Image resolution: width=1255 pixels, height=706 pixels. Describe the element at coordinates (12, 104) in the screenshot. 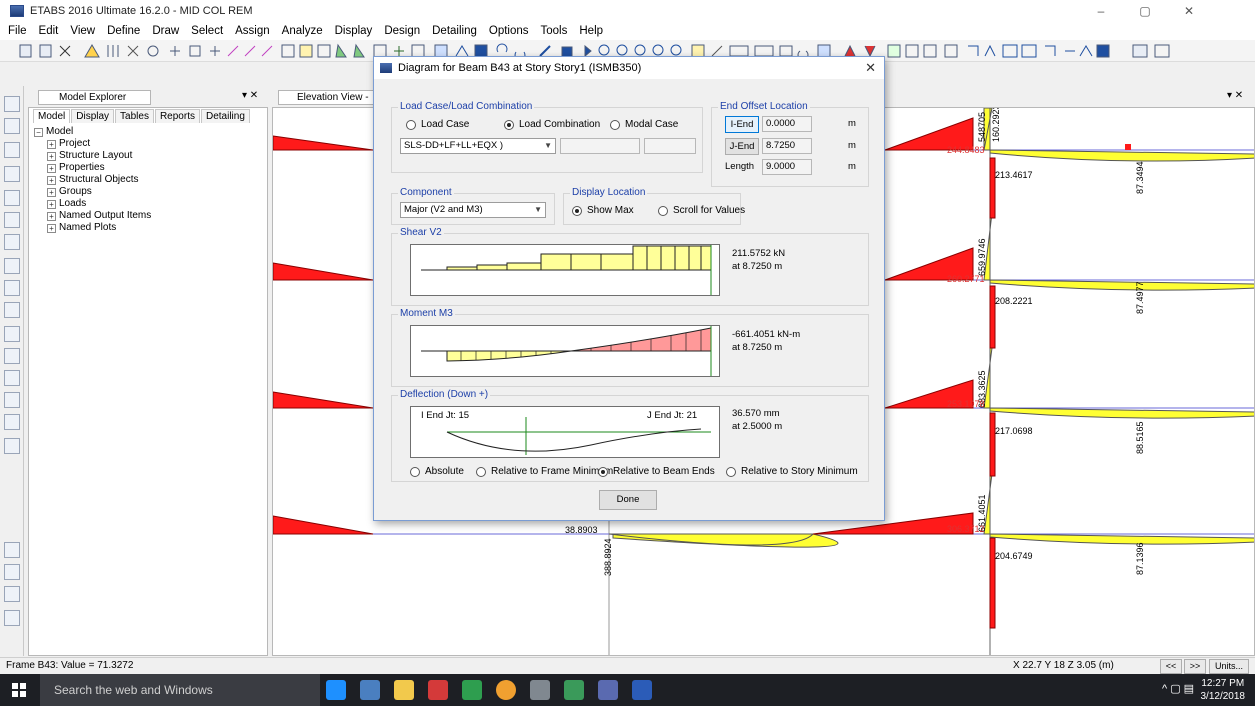

I see `pointer-tool-icon` at that location.